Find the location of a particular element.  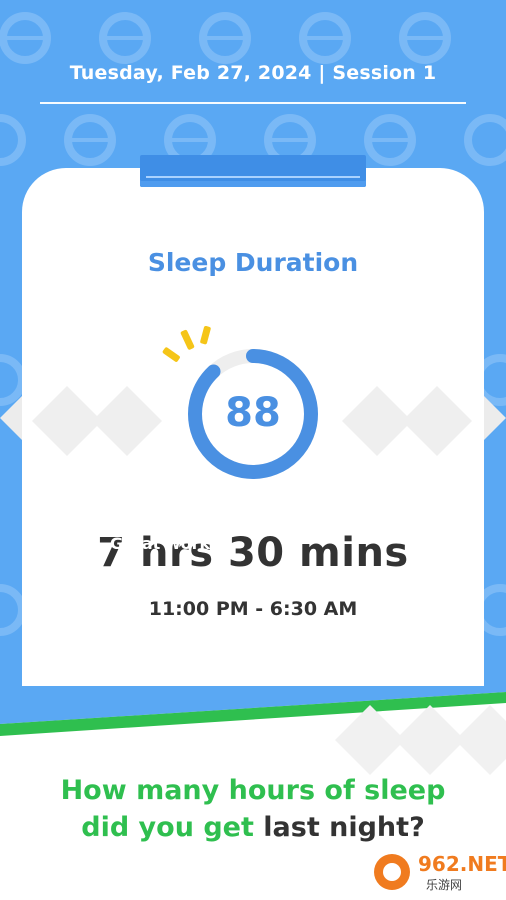

watermark-brand: 962.NET is located at coordinates (462, 864).